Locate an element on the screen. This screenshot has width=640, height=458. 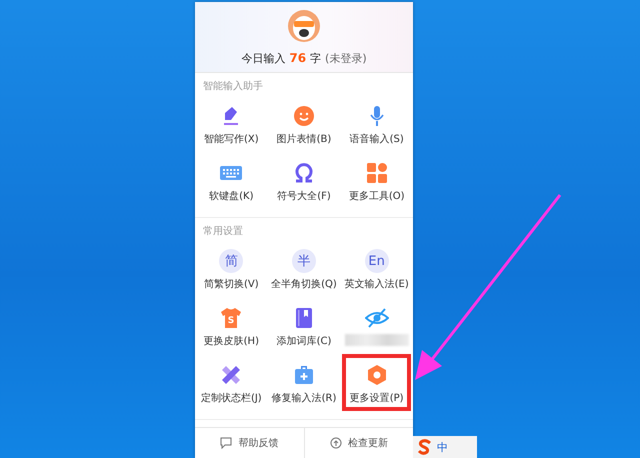
menu-item-label: 智能写作(X) is located at coordinates (231, 139).